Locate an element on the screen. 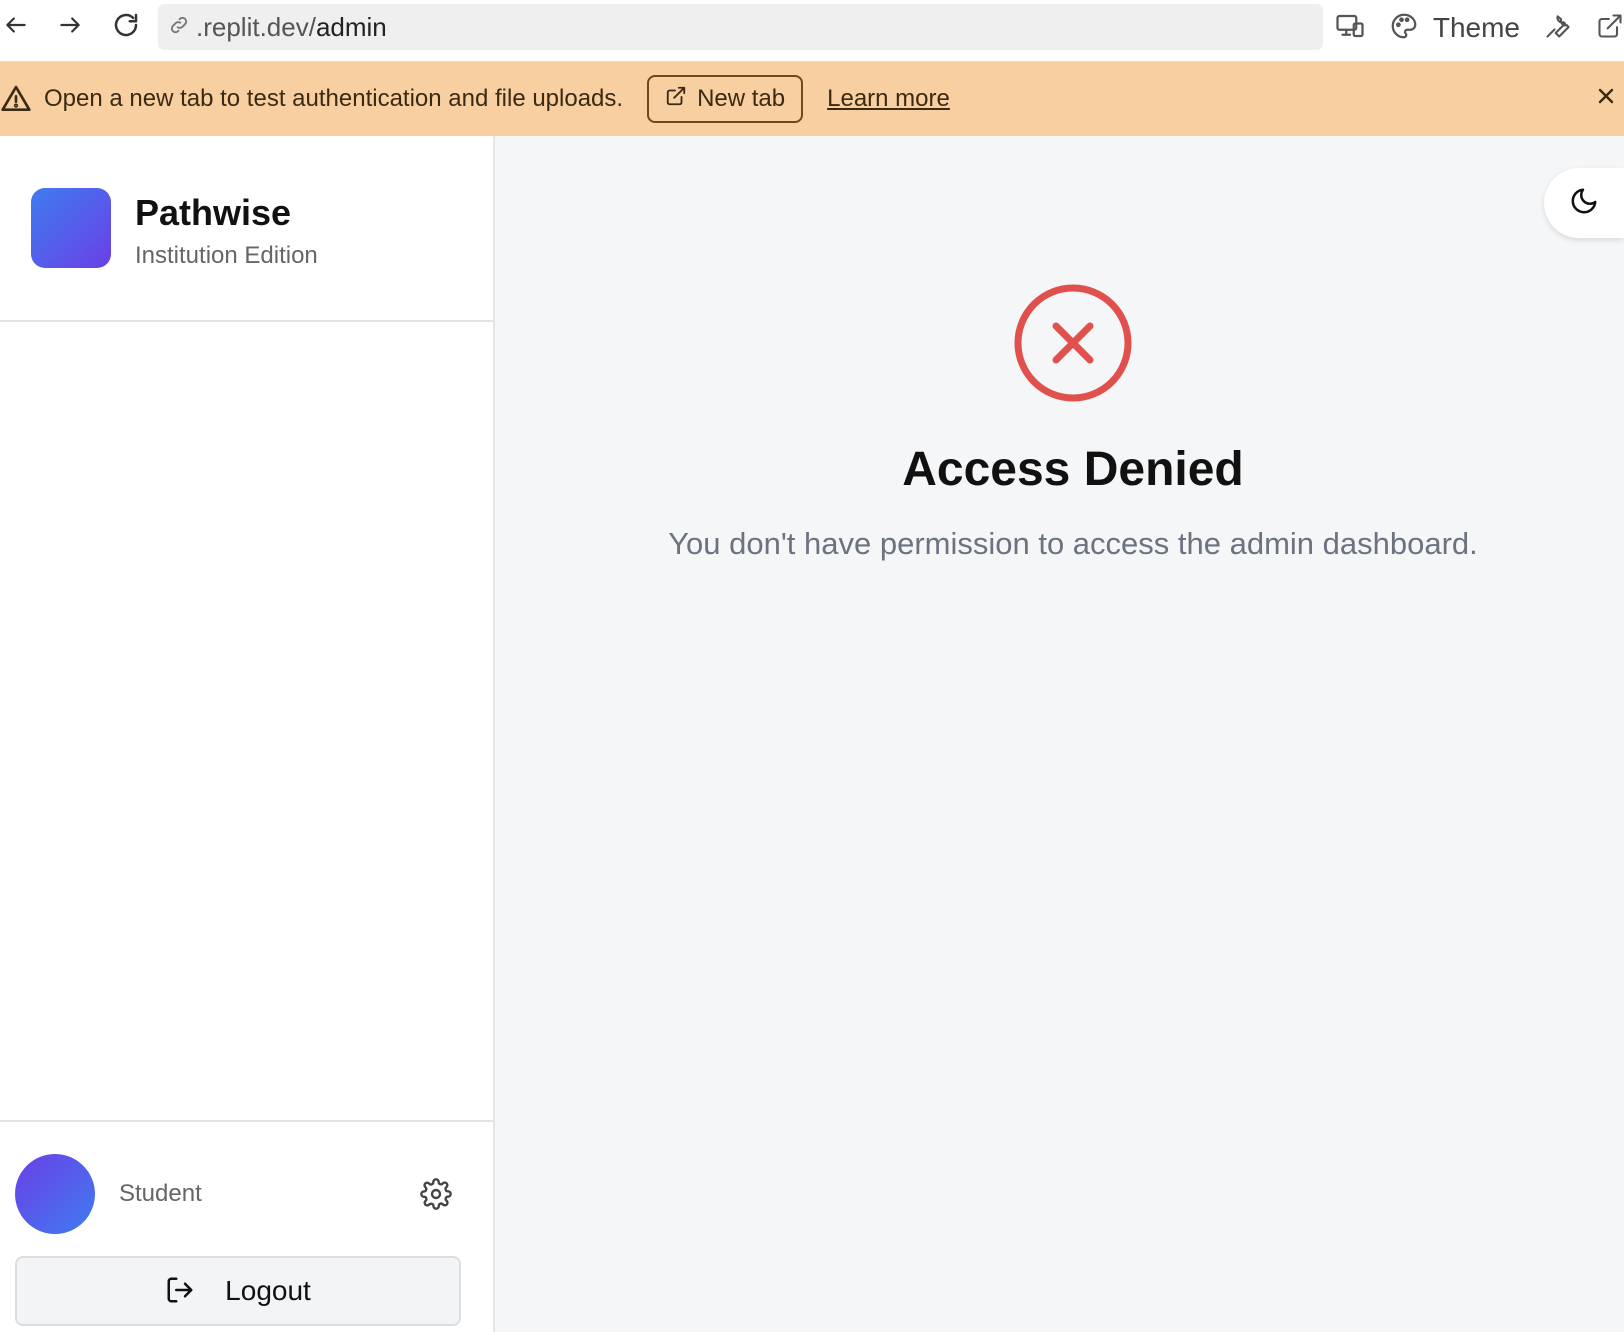 The height and width of the screenshot is (1332, 1624). dark-mode-toggle is located at coordinates (1584, 203).